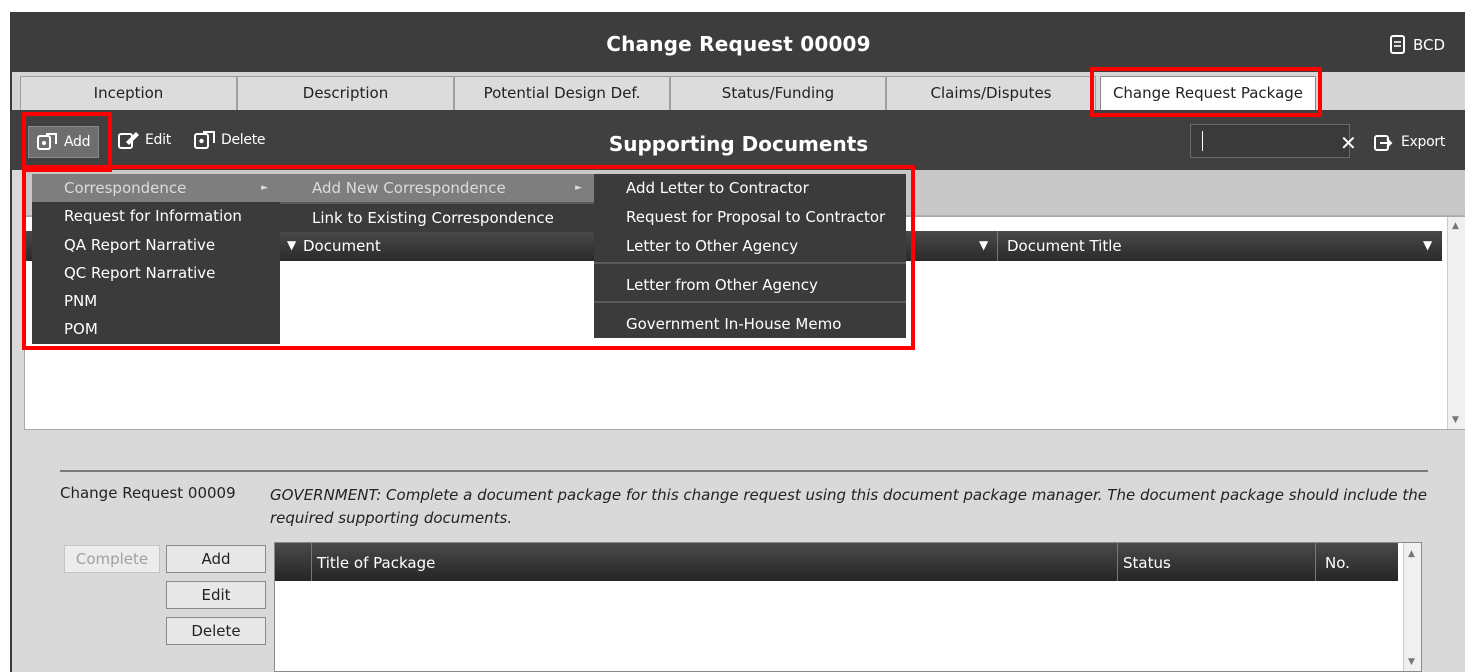 The image size is (1465, 672). Describe the element at coordinates (1397, 44) in the screenshot. I see `document-icon` at that location.